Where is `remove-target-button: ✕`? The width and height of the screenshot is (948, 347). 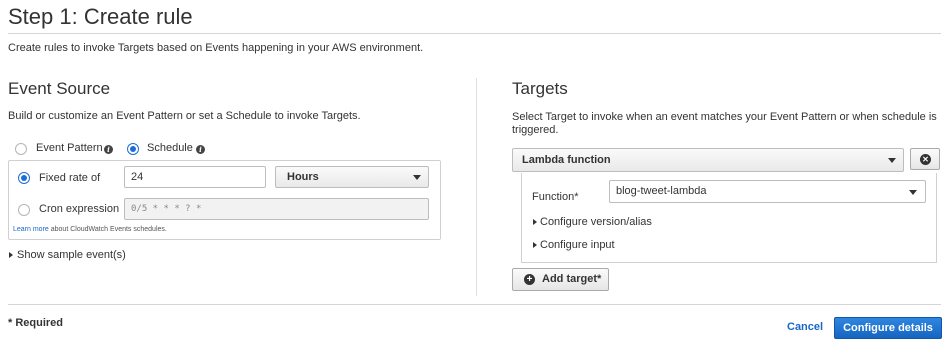
remove-target-button: ✕ is located at coordinates (925, 159).